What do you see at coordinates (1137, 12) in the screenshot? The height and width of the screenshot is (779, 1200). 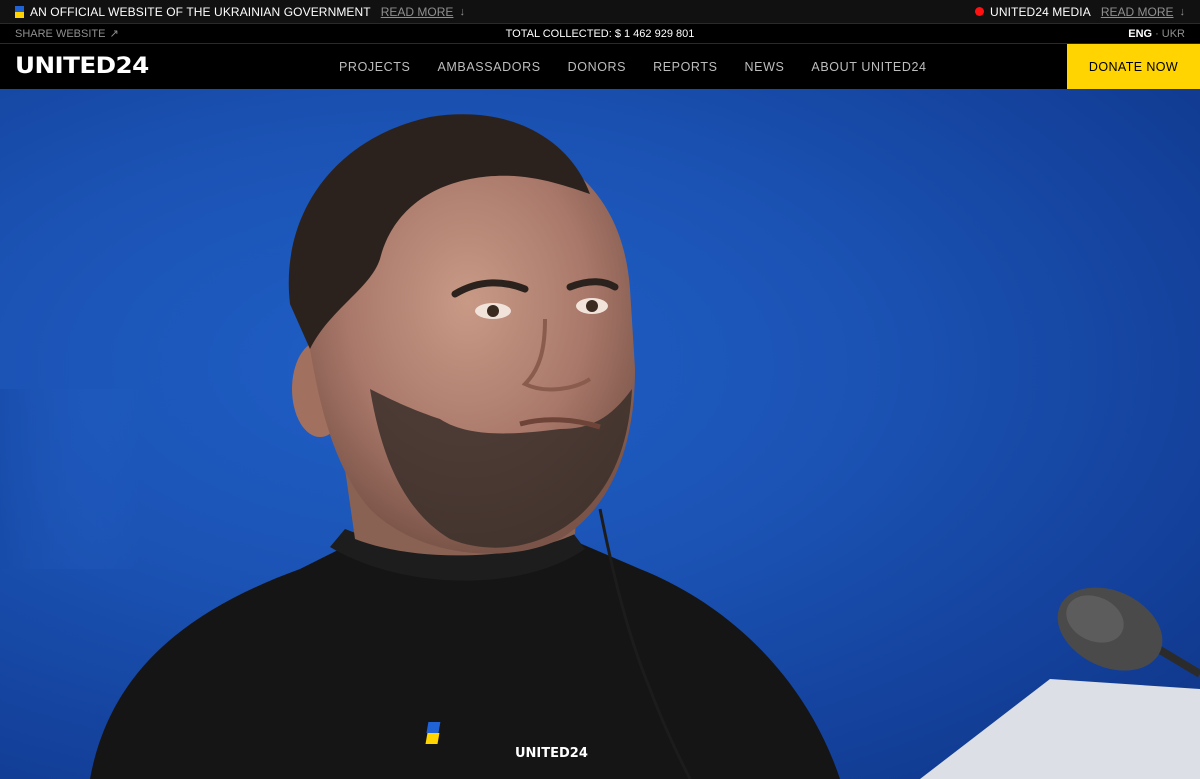 I see `media-read-more-link: READ MORE` at bounding box center [1137, 12].